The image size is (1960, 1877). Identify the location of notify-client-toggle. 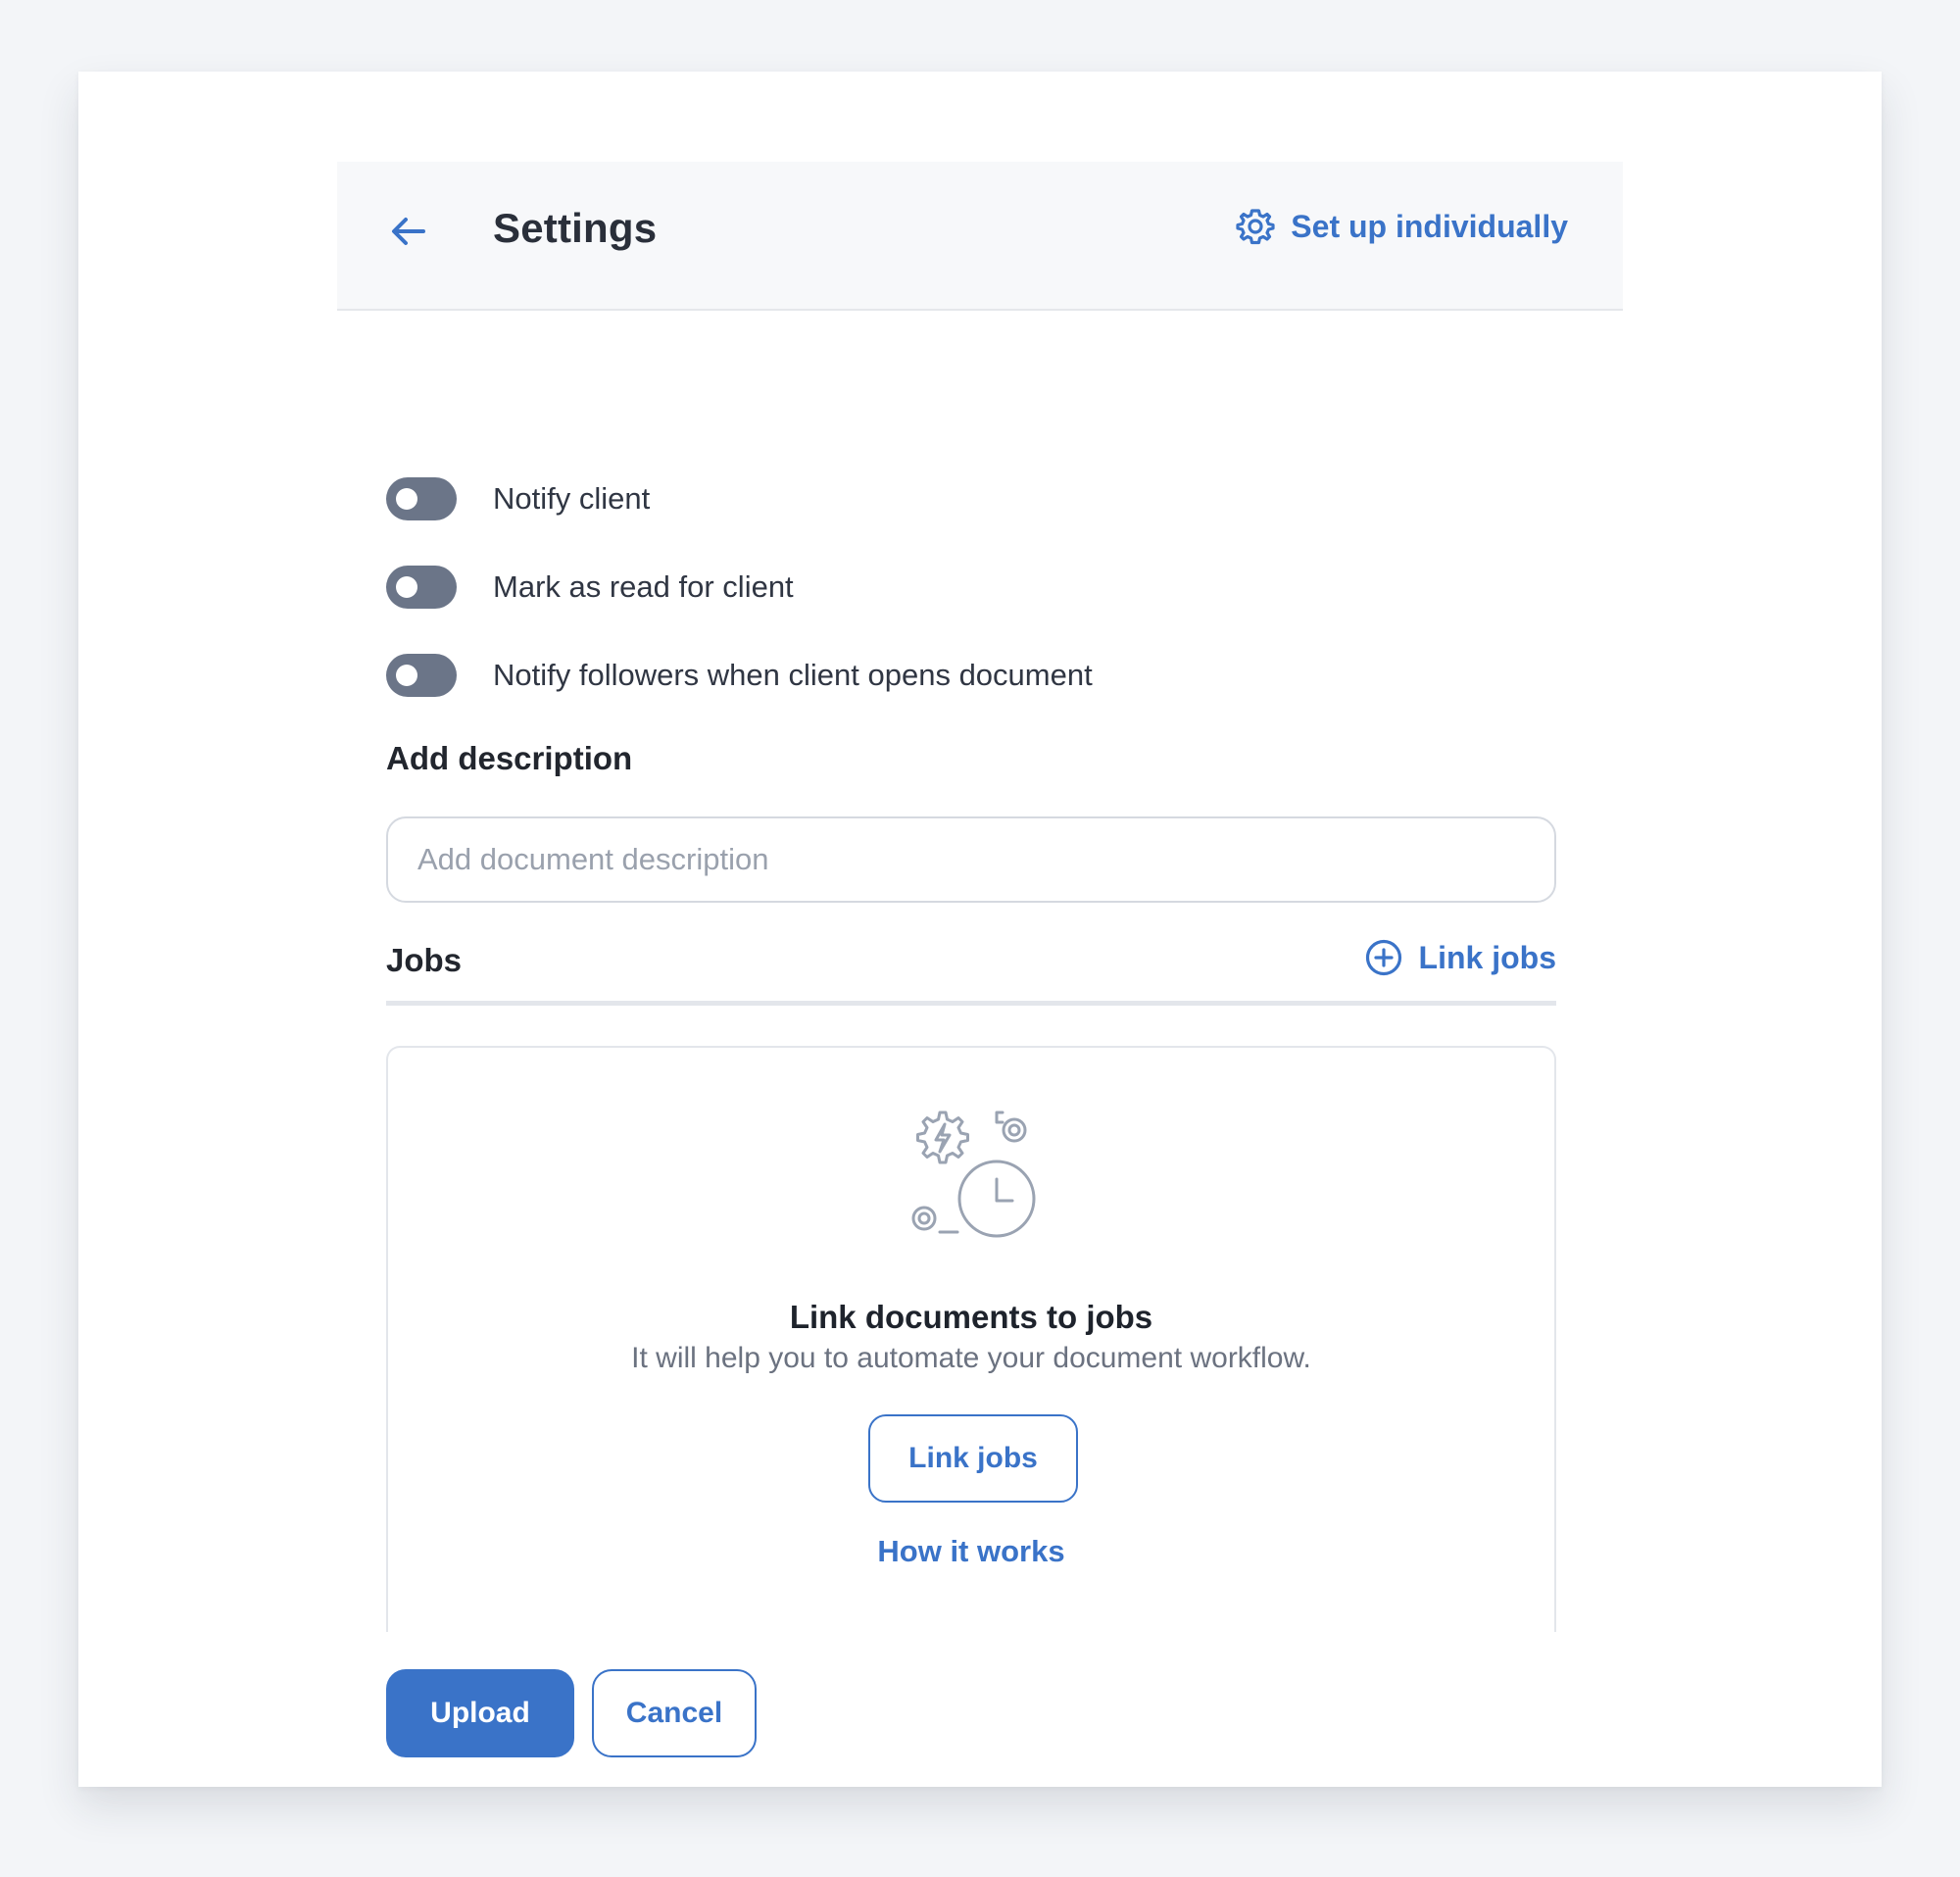
(421, 498).